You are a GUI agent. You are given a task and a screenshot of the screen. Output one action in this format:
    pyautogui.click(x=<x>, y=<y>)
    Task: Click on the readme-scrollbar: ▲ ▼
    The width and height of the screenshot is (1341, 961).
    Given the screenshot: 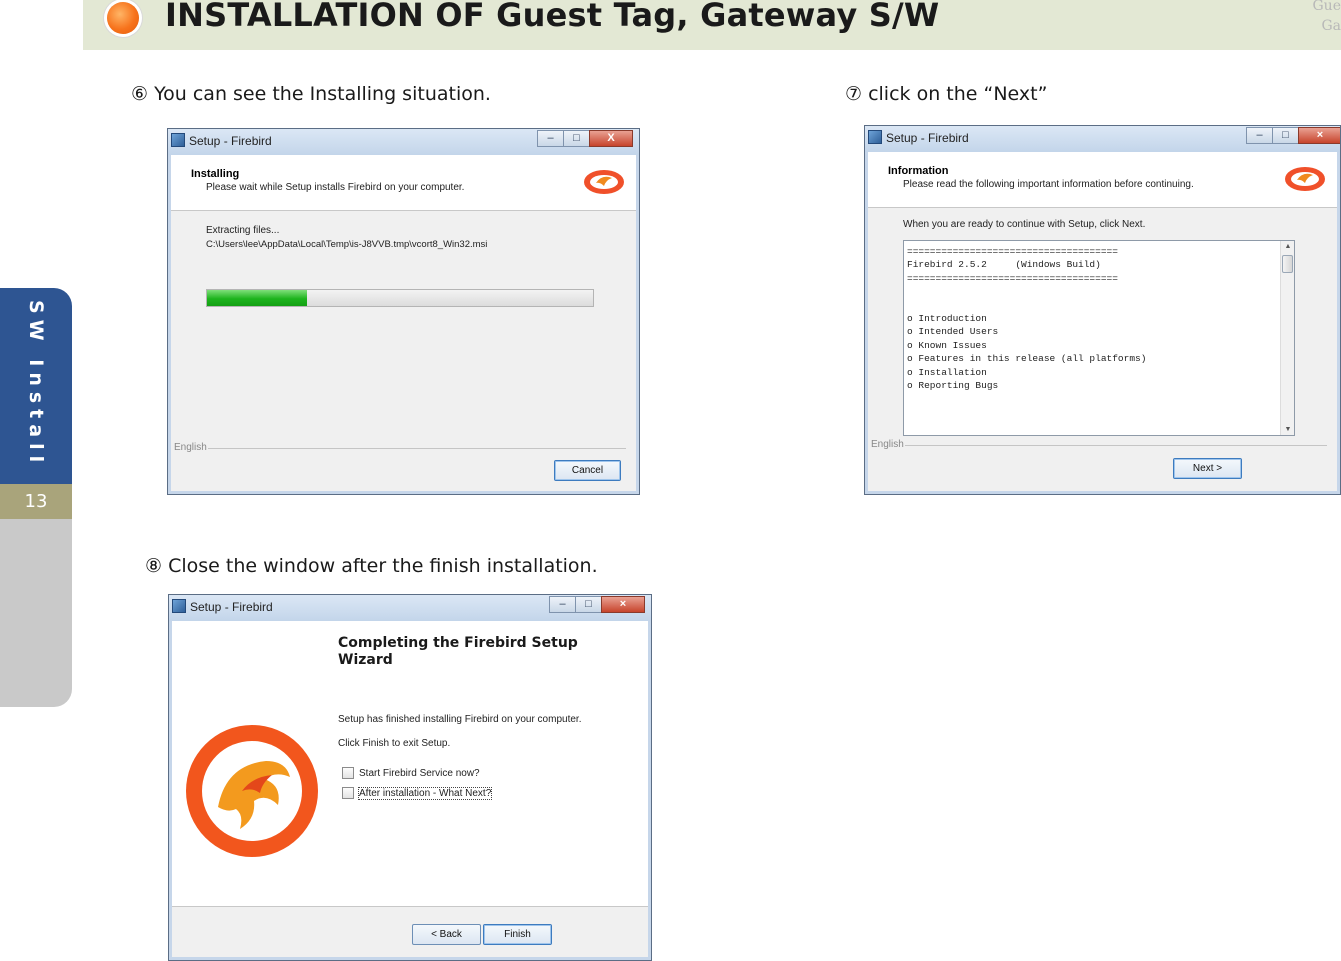 What is the action you would take?
    pyautogui.click(x=1287, y=338)
    